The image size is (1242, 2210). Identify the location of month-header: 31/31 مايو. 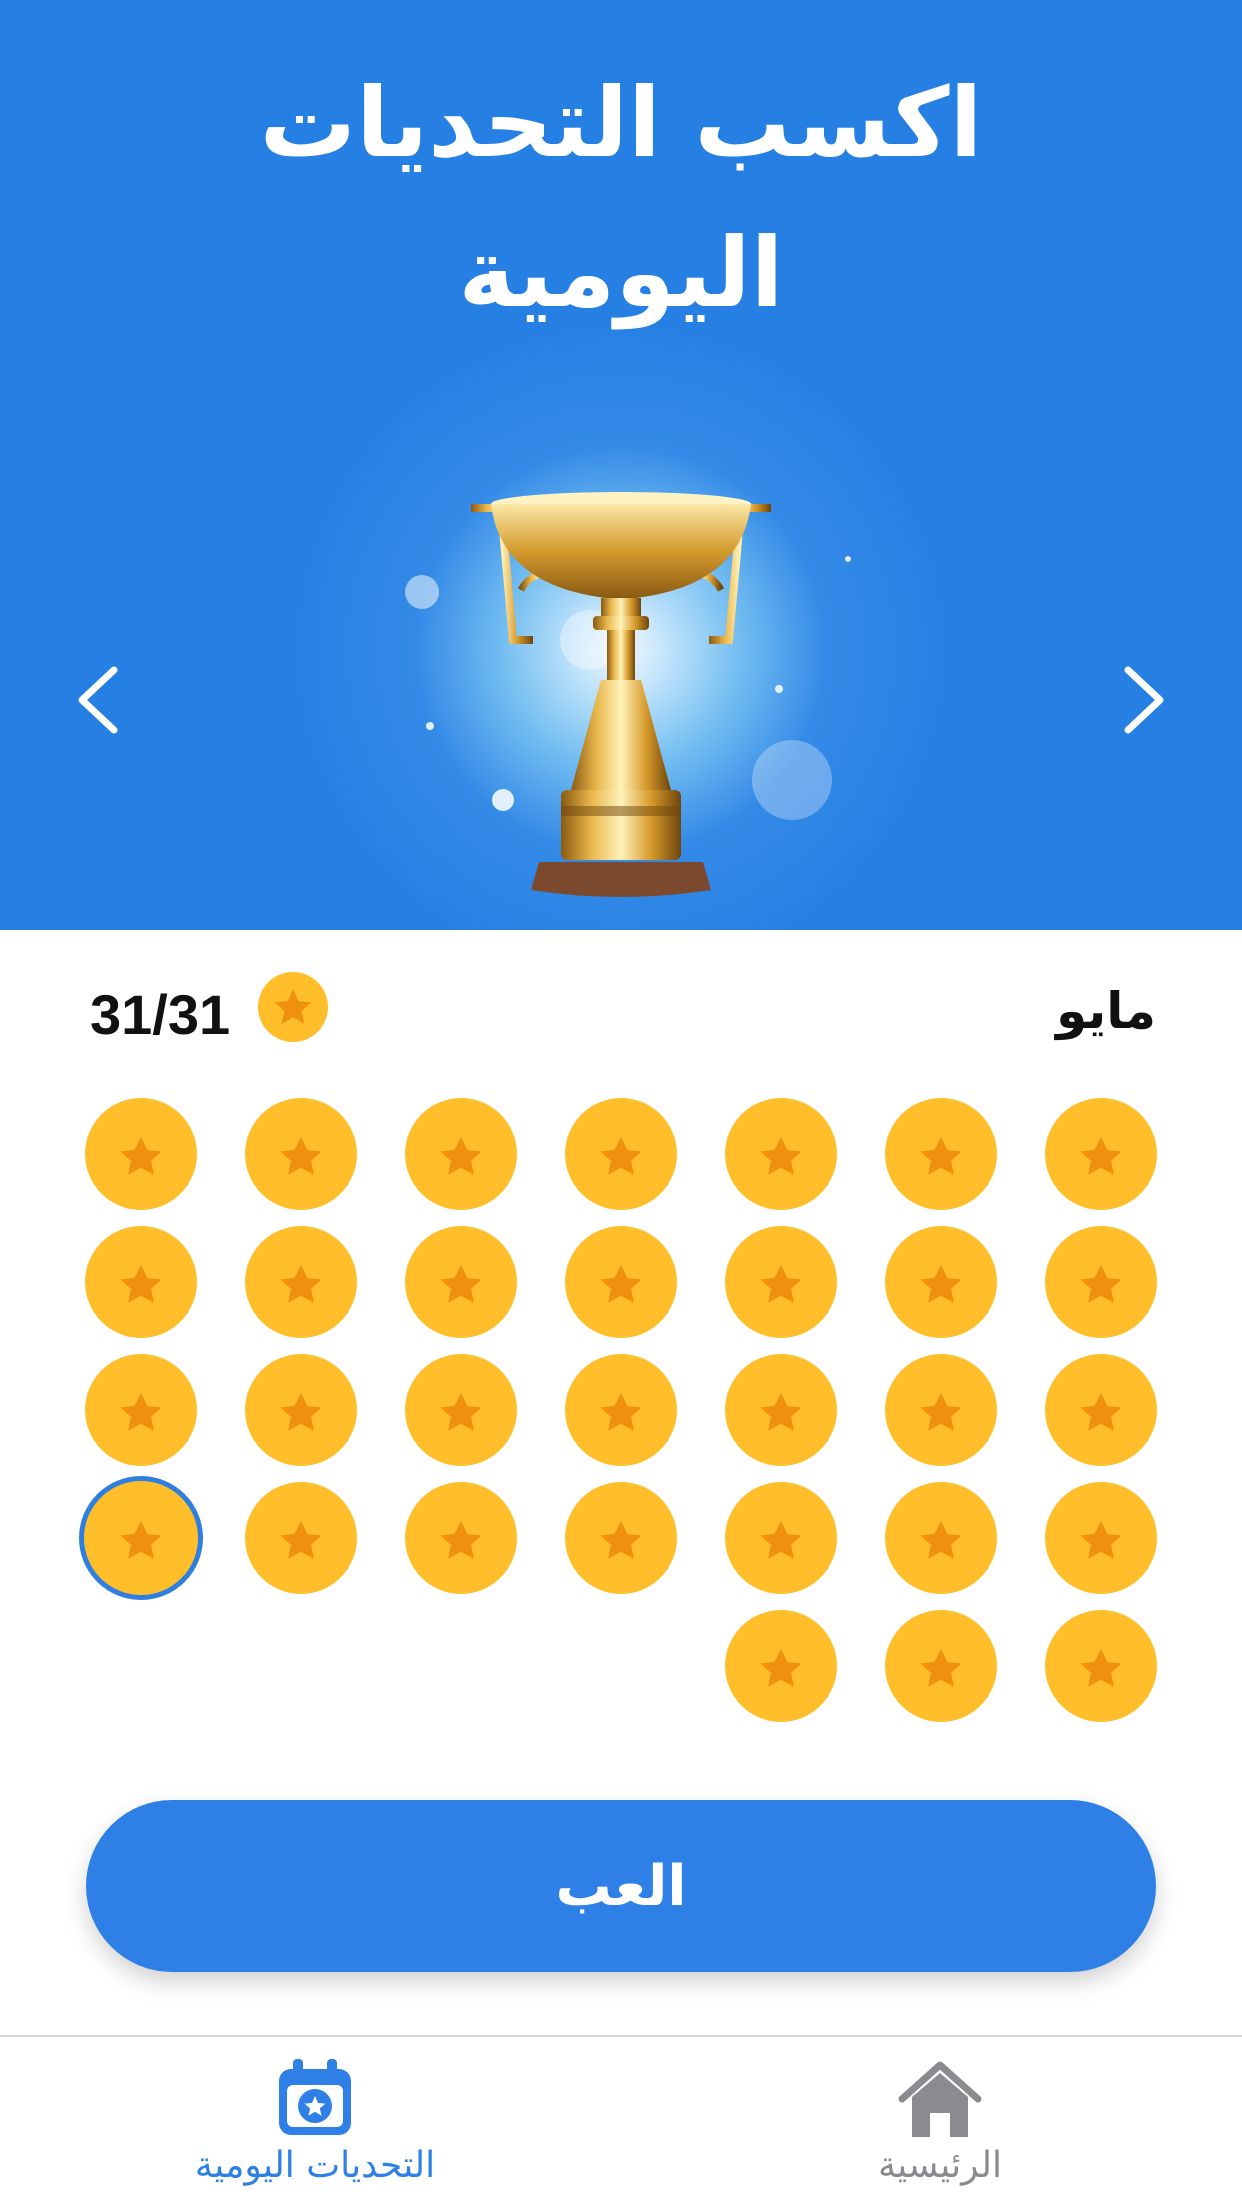
(621, 1010).